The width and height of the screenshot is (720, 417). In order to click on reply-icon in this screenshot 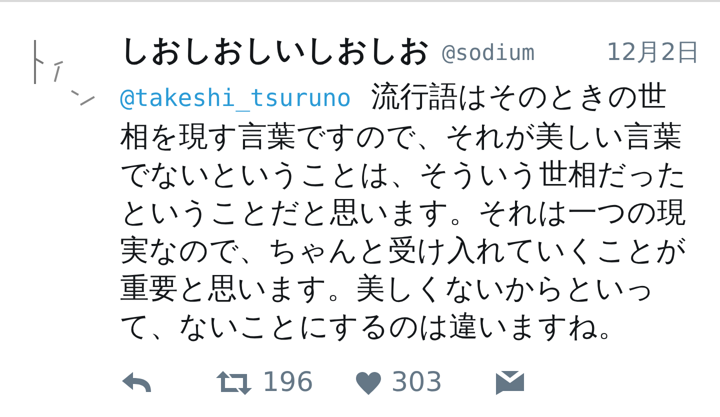, I will do `click(137, 383)`.